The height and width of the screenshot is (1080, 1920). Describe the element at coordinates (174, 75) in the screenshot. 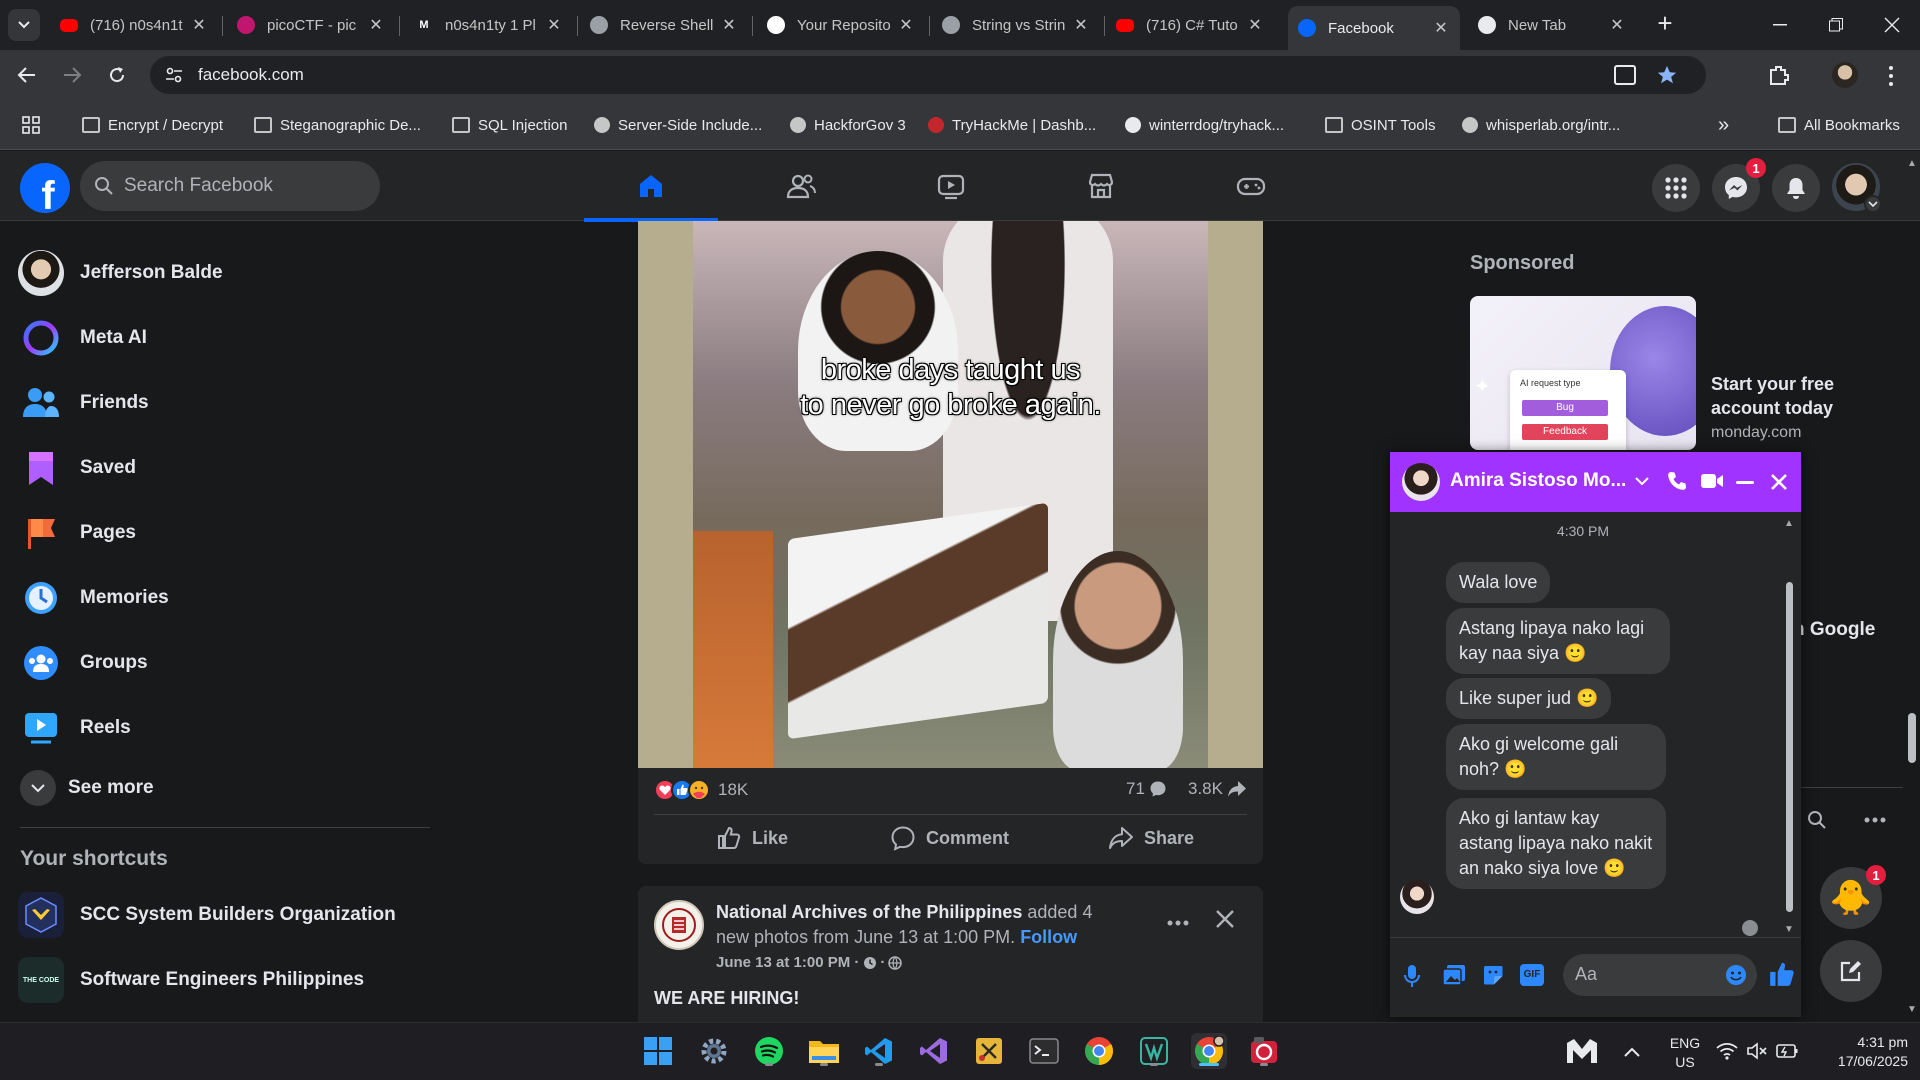

I see `site-settings-icon` at that location.